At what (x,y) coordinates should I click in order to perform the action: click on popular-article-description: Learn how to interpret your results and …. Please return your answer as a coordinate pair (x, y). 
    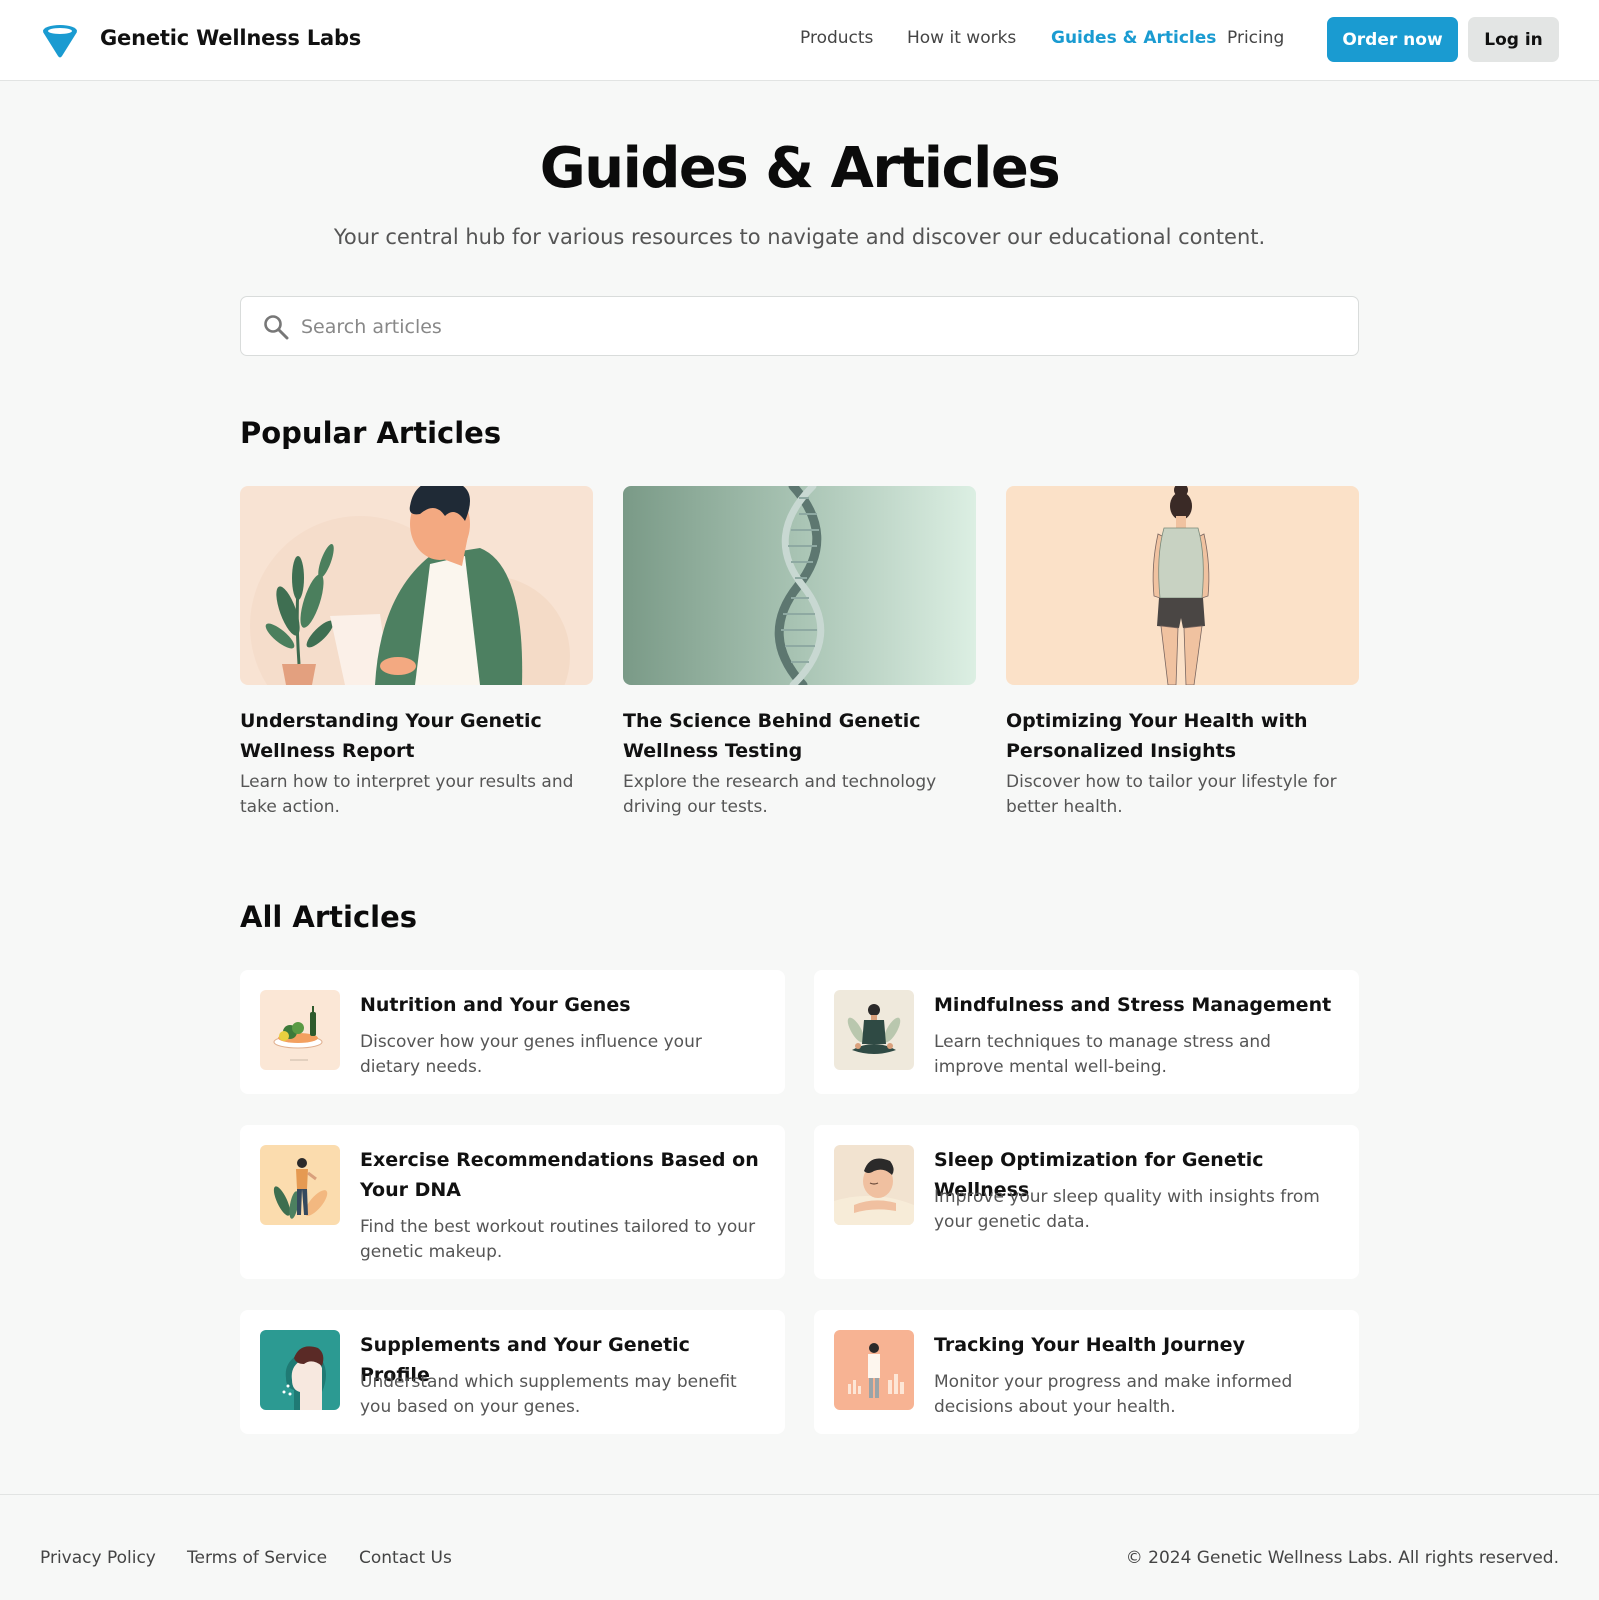
    Looking at the image, I should click on (407, 794).